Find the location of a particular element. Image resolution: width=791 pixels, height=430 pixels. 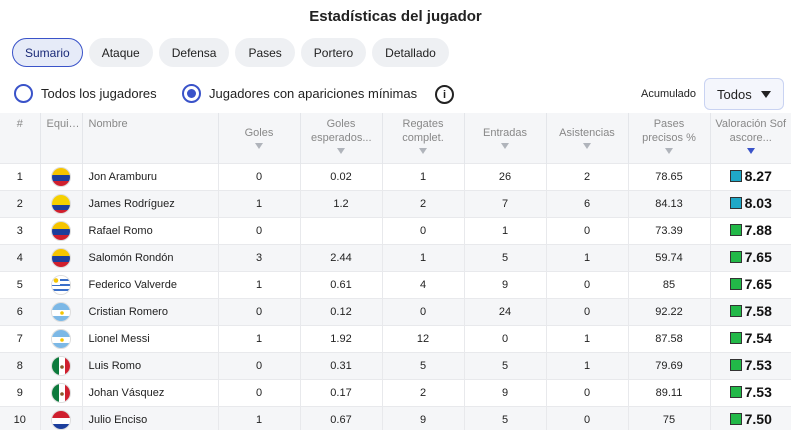

col-tackles: Entradas is located at coordinates (505, 138).